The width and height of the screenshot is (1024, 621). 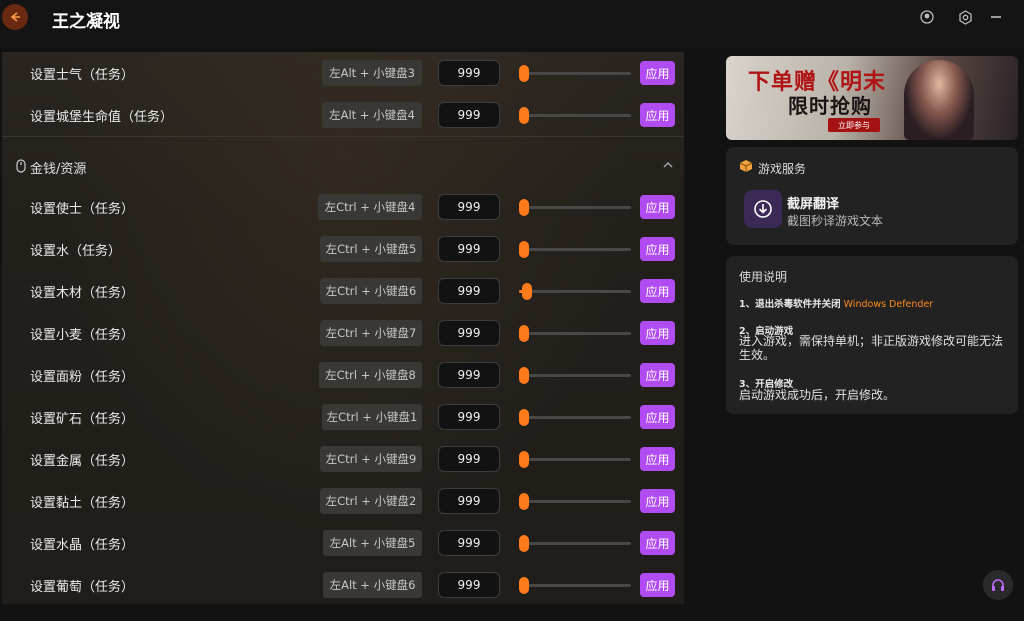 What do you see at coordinates (82, 503) in the screenshot?
I see `cheat-label: 设置黏土（任务）` at bounding box center [82, 503].